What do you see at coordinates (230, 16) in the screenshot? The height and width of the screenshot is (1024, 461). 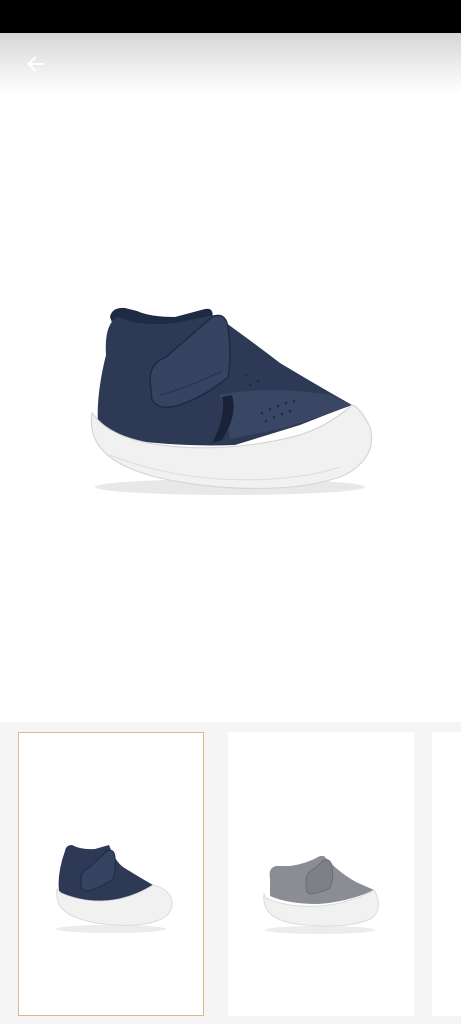 I see `status-bar` at bounding box center [230, 16].